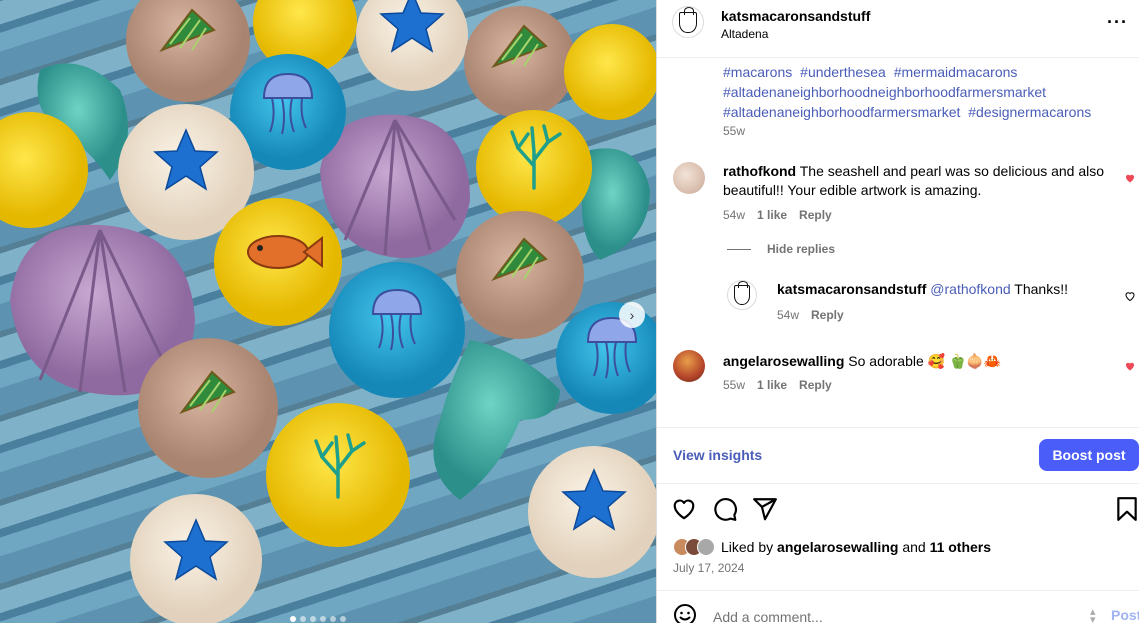 The height and width of the screenshot is (623, 1139). What do you see at coordinates (725, 509) in the screenshot?
I see `comment-icon` at bounding box center [725, 509].